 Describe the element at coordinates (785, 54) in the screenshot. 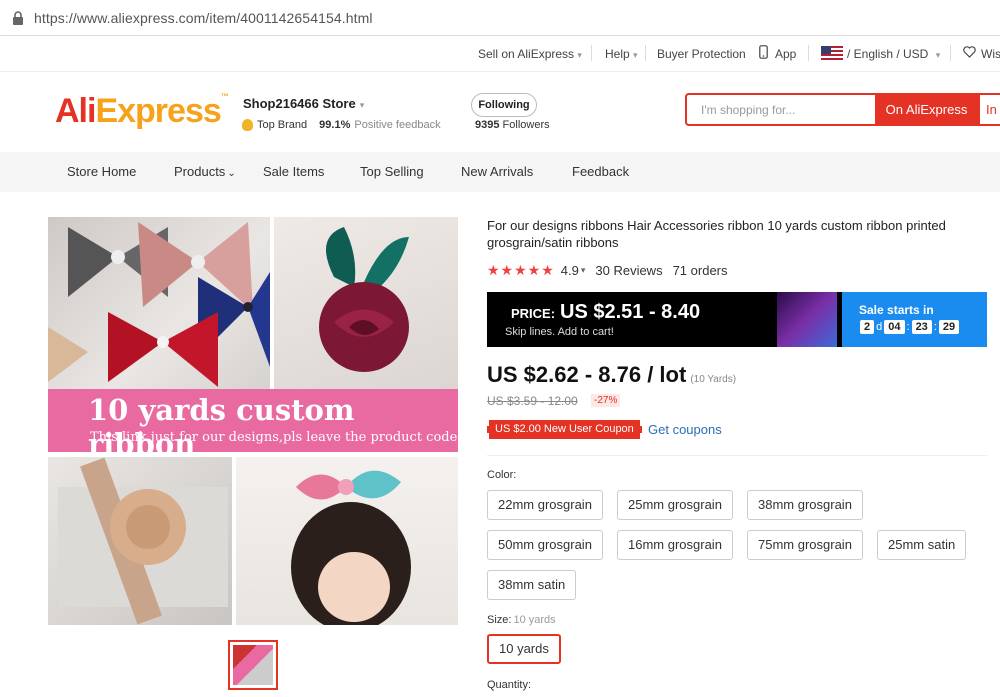

I see `app-link: App` at that location.